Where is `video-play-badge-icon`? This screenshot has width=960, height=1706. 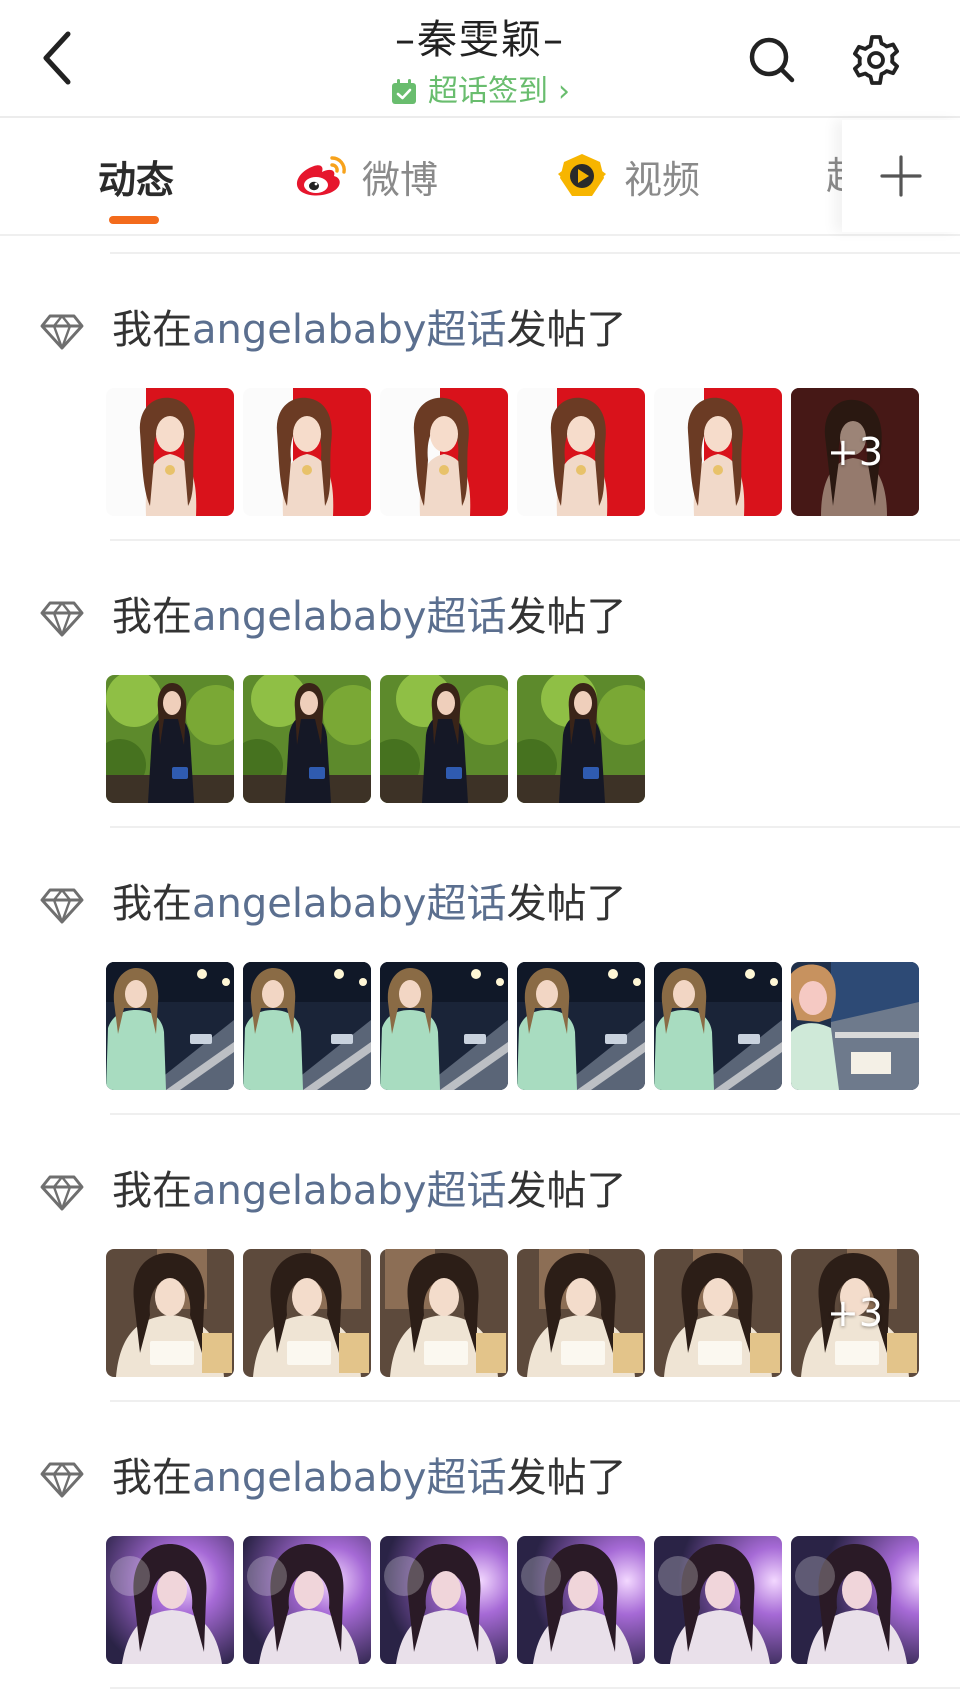 video-play-badge-icon is located at coordinates (582, 175).